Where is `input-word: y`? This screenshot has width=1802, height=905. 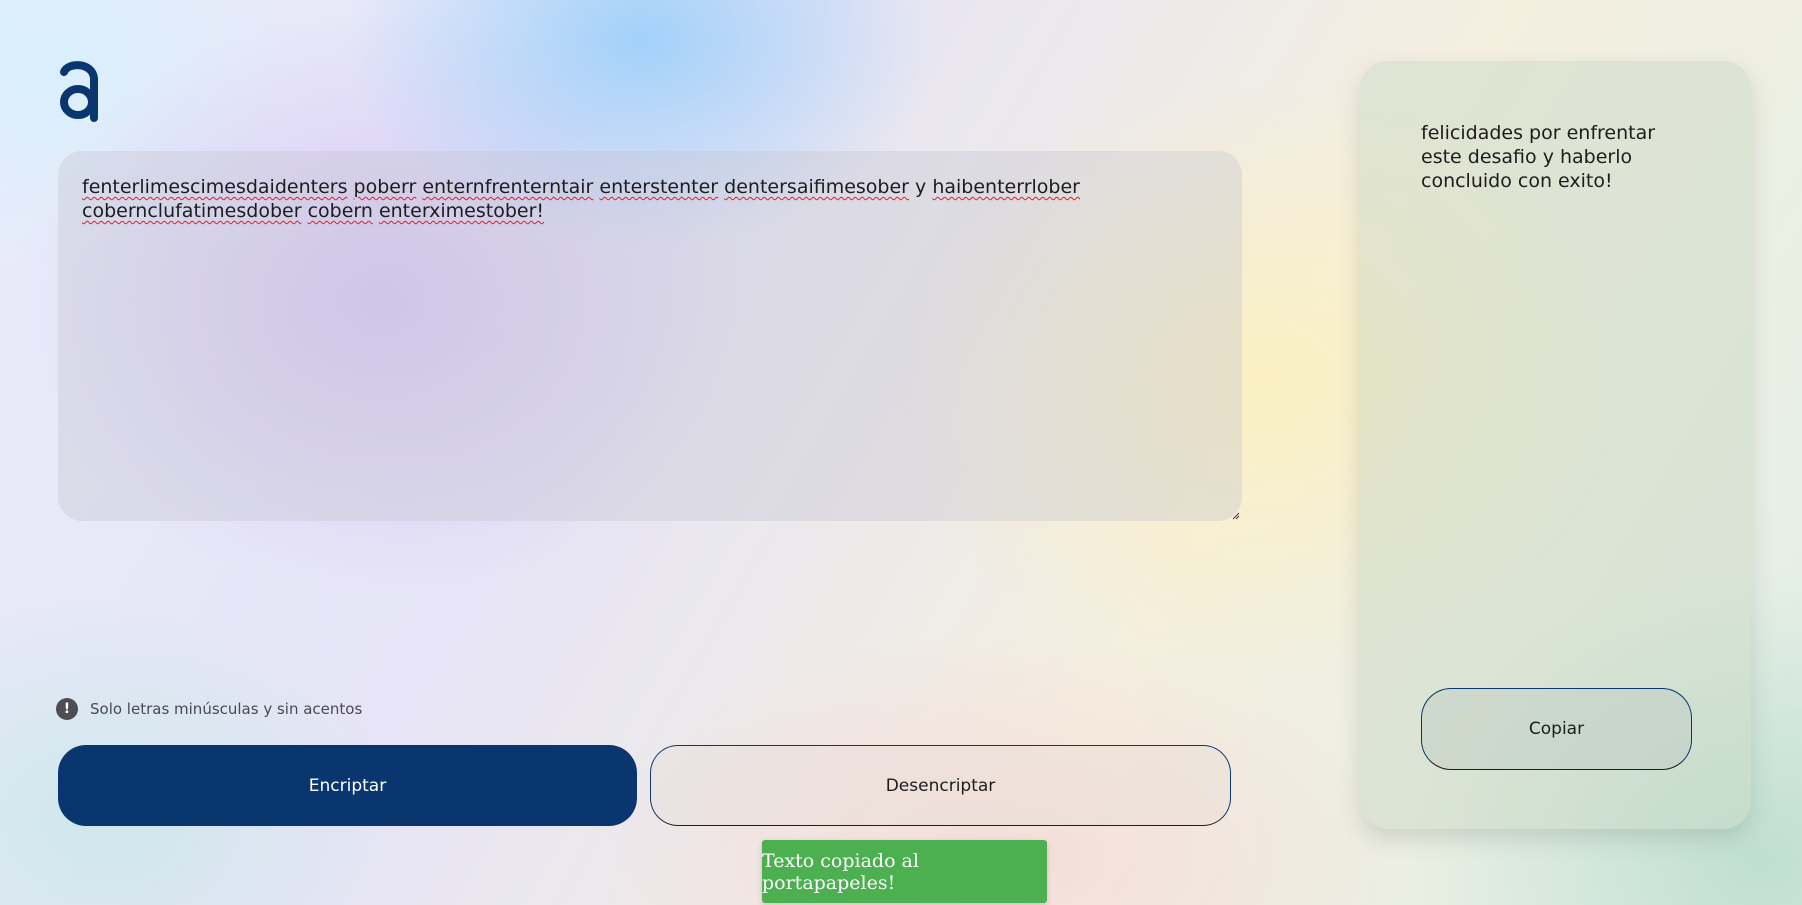 input-word: y is located at coordinates (921, 187).